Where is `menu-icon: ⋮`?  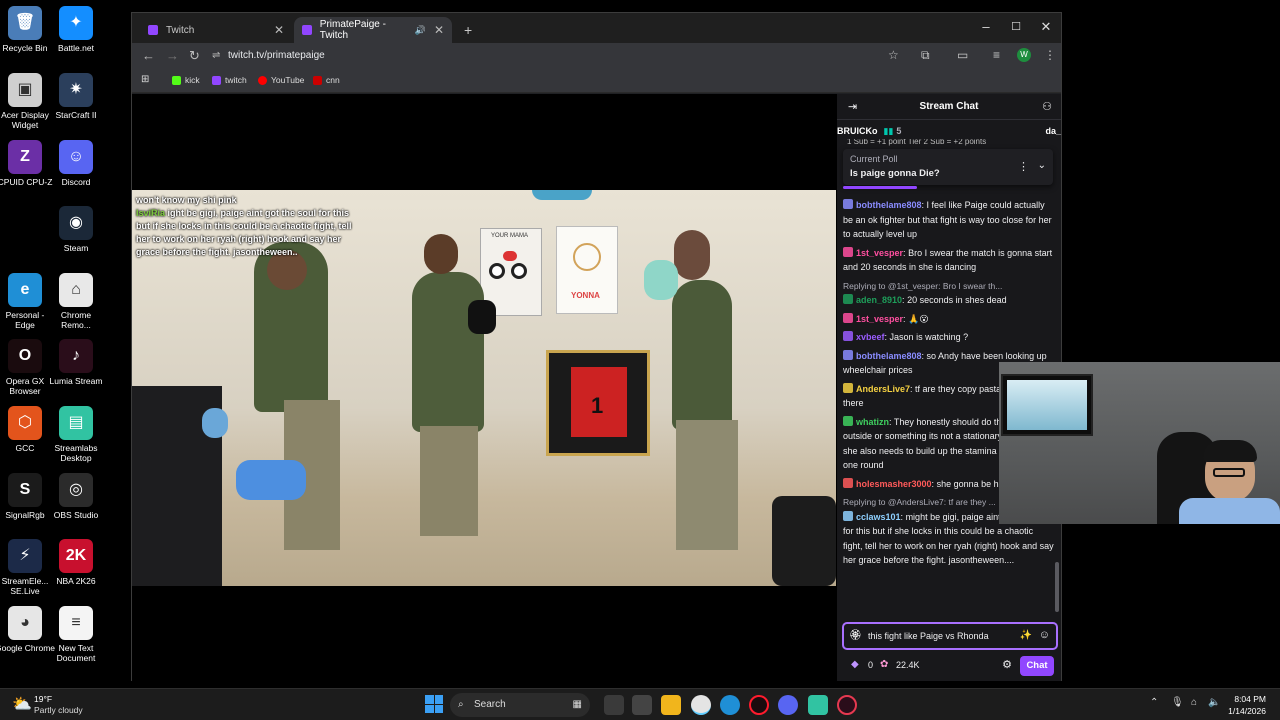
menu-icon: ⋮ is located at coordinates (1050, 55).